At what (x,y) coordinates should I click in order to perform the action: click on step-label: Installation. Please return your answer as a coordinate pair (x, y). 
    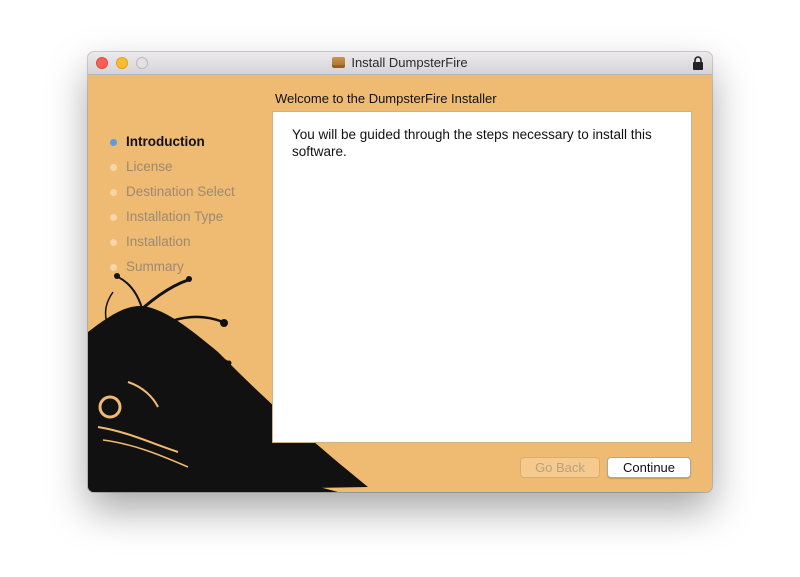
    Looking at the image, I should click on (158, 241).